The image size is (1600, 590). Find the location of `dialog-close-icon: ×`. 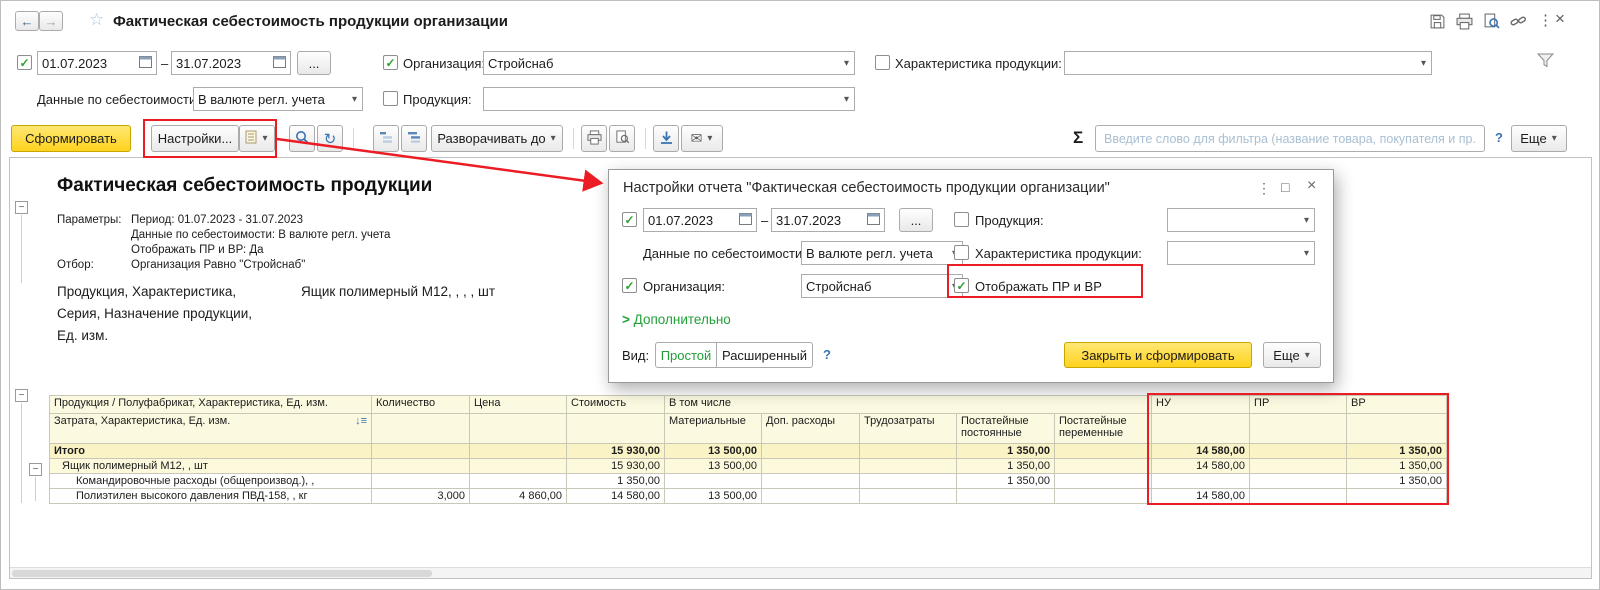

dialog-close-icon: × is located at coordinates (1311, 186).